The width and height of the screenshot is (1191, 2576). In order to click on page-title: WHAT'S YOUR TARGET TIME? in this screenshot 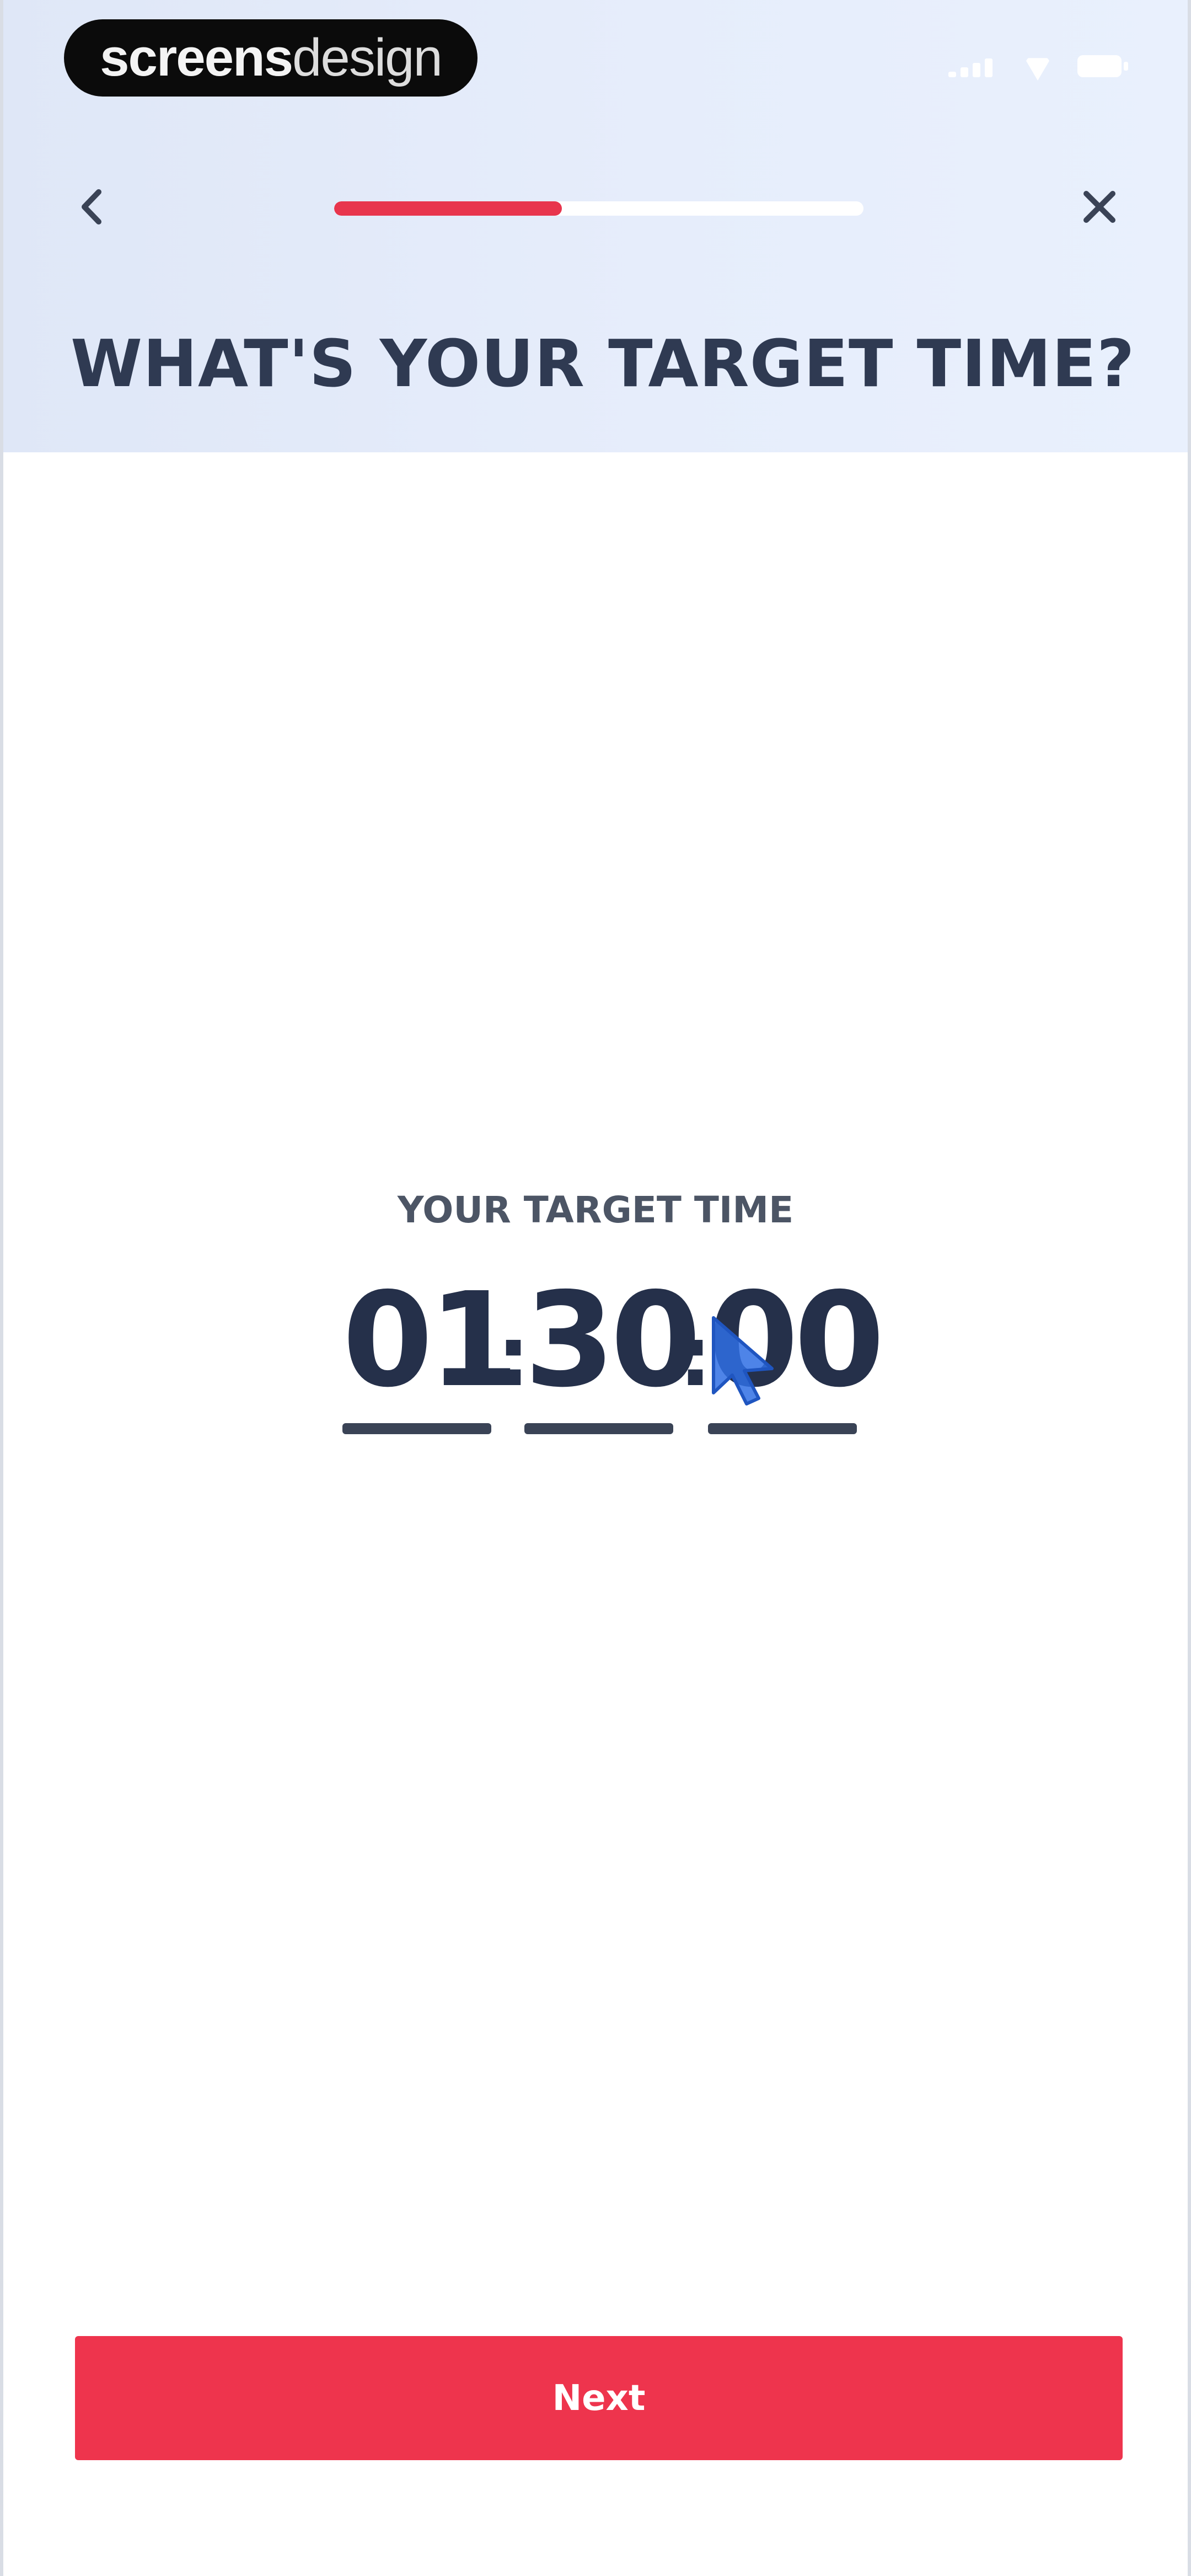, I will do `click(603, 363)`.